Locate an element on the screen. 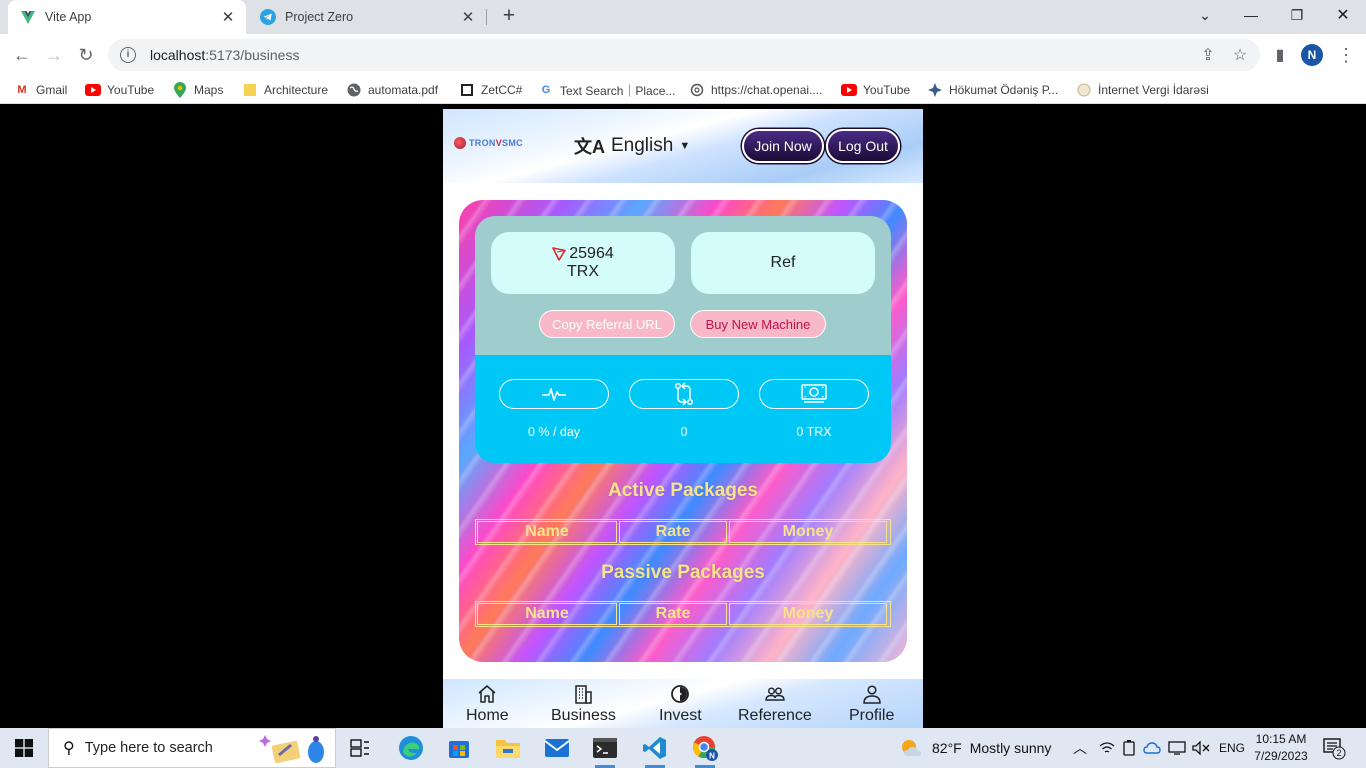  taskbar-search-box: ⚲ Type here to search is located at coordinates (192, 748).